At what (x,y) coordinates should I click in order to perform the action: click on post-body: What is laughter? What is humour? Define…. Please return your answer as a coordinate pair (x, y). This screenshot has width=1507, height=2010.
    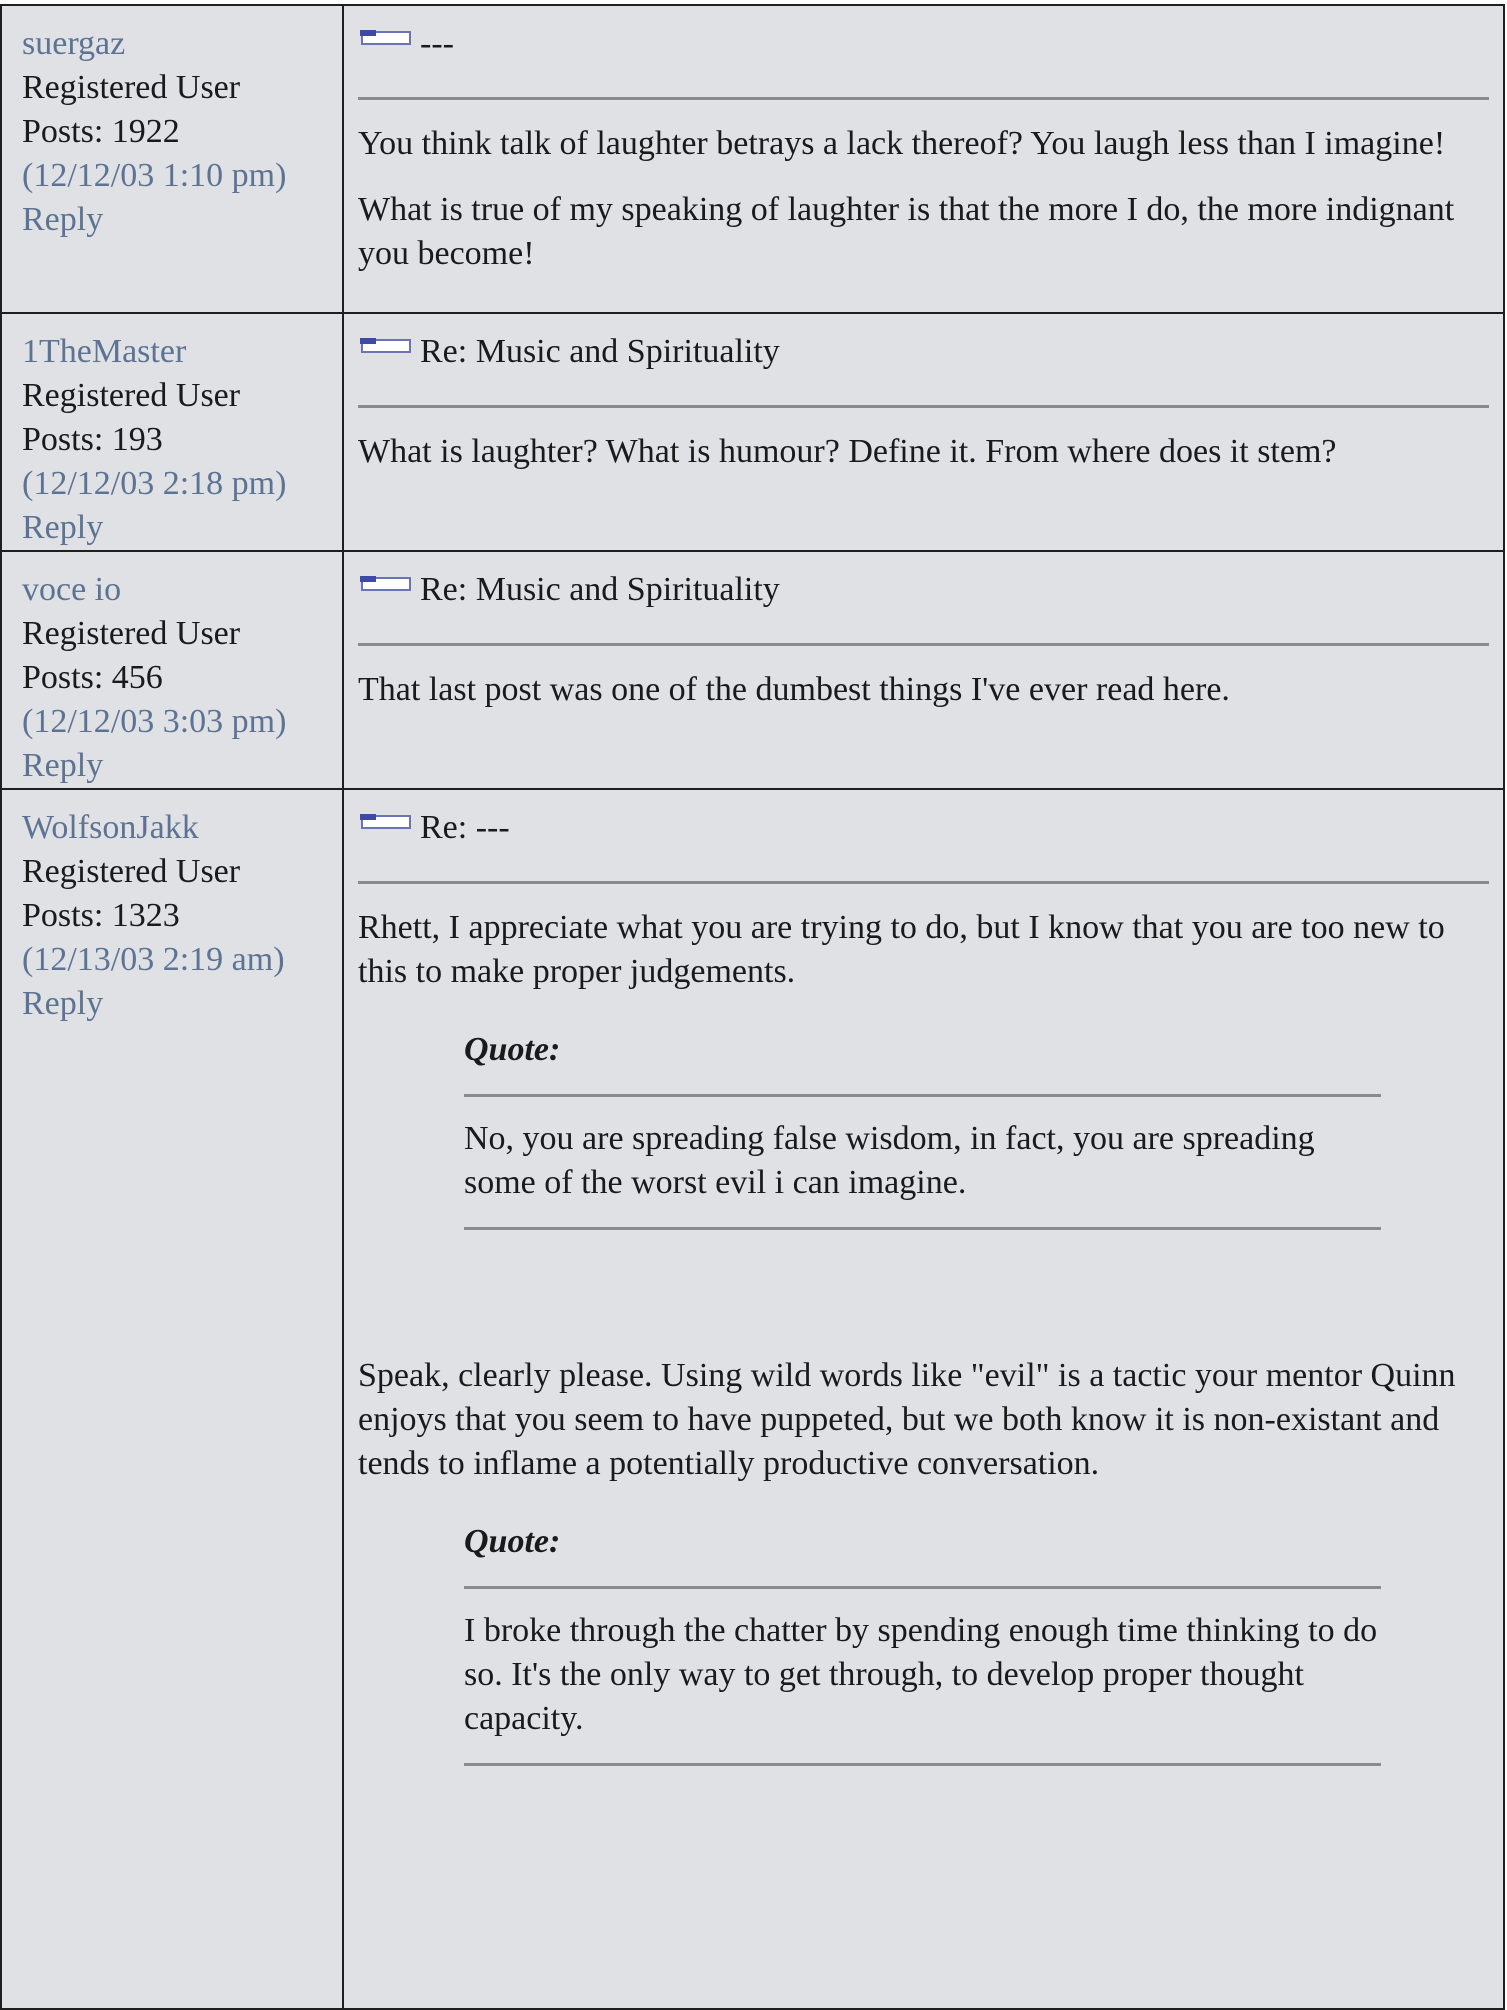
    Looking at the image, I should click on (923, 452).